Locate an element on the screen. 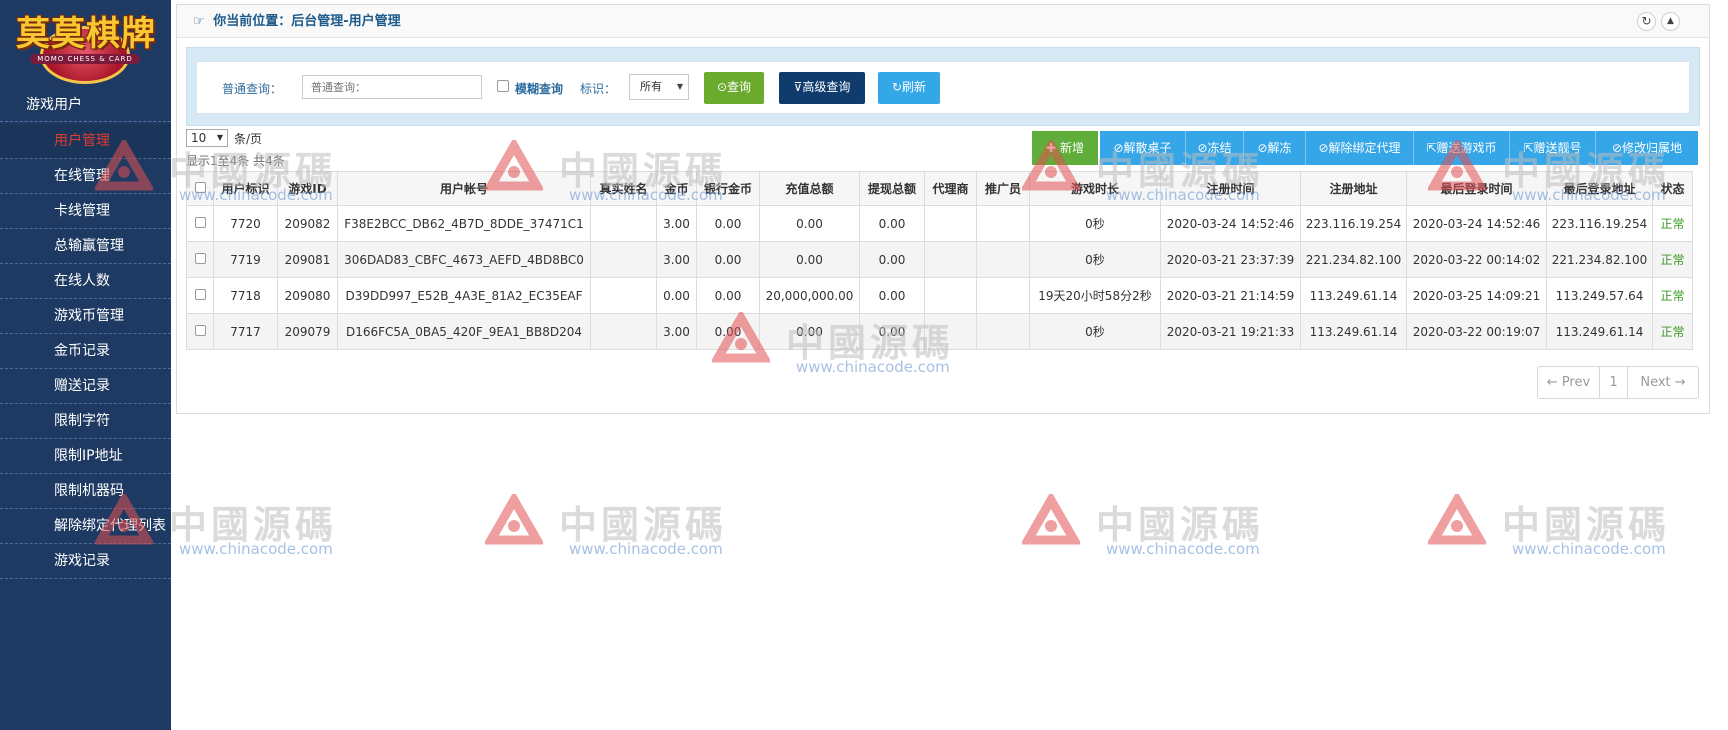 The image size is (1728, 730). unfreeze-button: ⊘解冻 is located at coordinates (1275, 148).